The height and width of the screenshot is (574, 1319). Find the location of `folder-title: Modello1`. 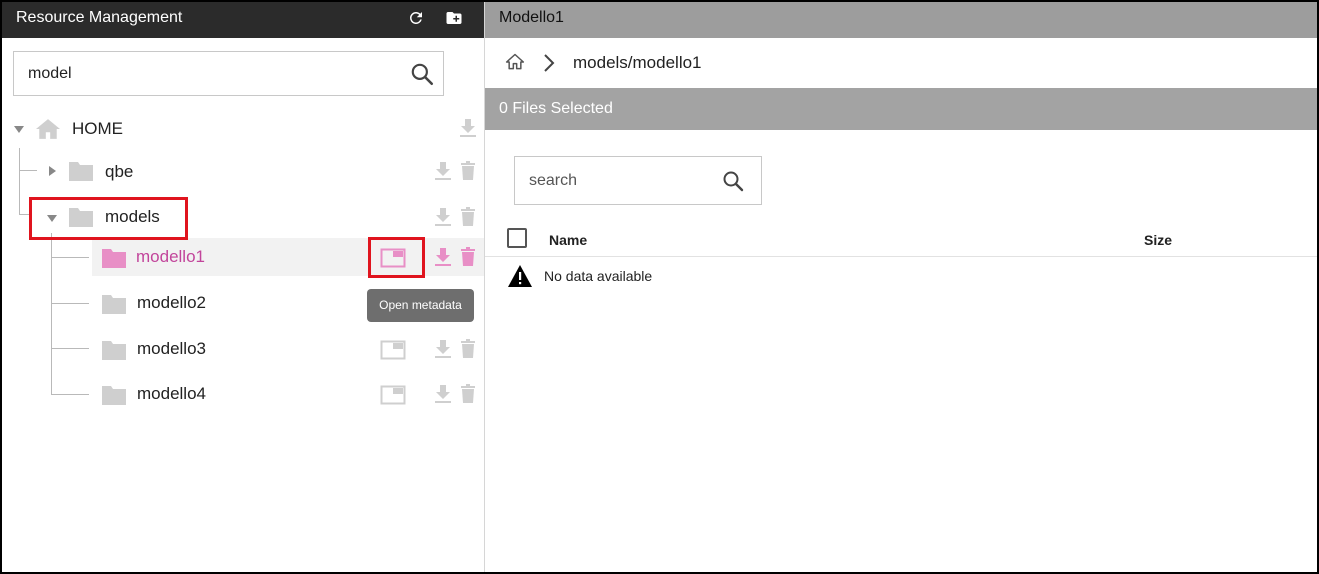

folder-title: Modello1 is located at coordinates (531, 17).